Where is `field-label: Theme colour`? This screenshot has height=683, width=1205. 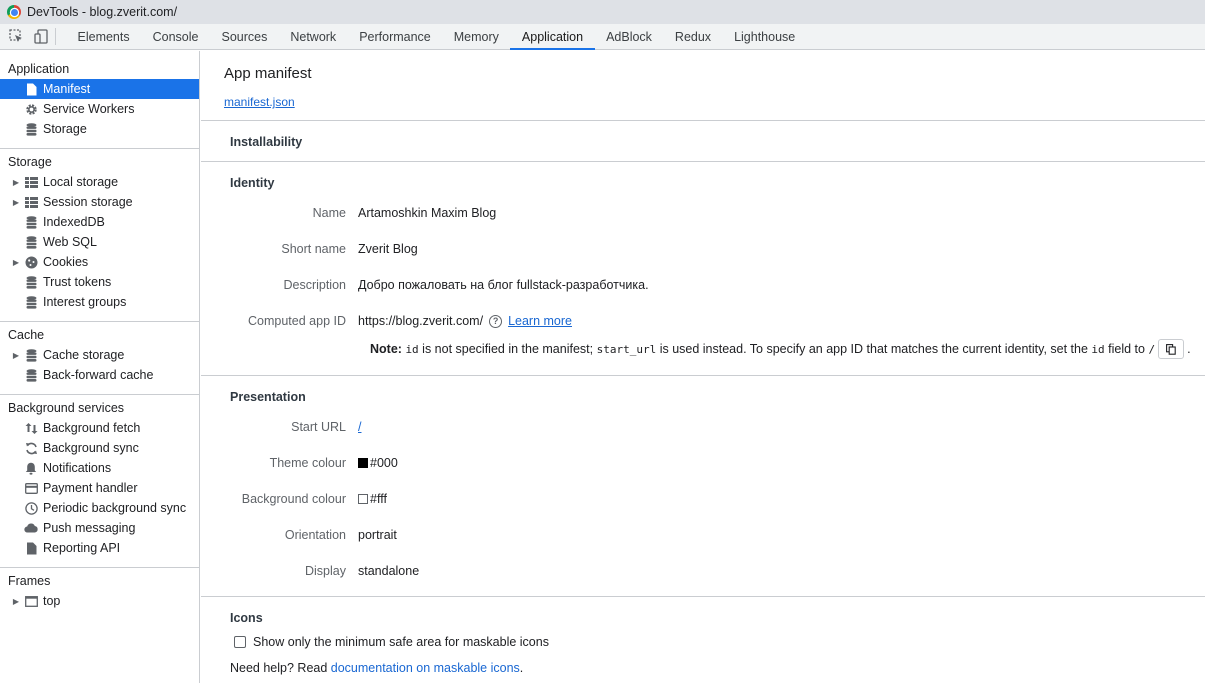
field-label: Theme colour is located at coordinates (307, 463).